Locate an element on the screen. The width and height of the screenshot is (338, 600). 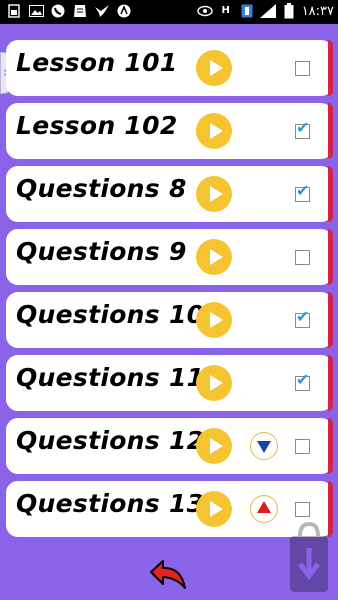
battery-icon is located at coordinates (289, 11).